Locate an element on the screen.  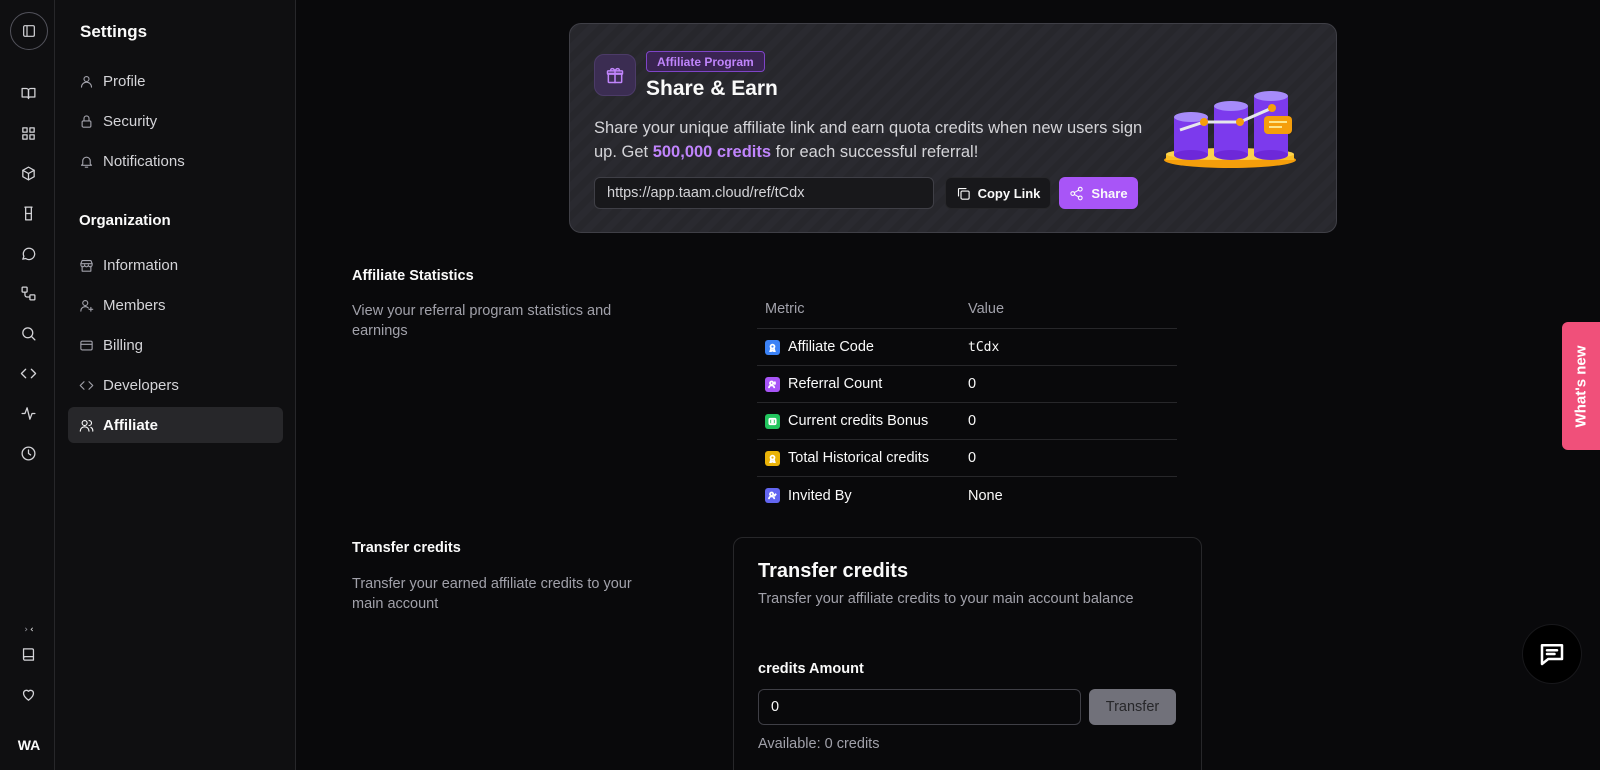
sidebar-item-security: Security is located at coordinates (175, 121).